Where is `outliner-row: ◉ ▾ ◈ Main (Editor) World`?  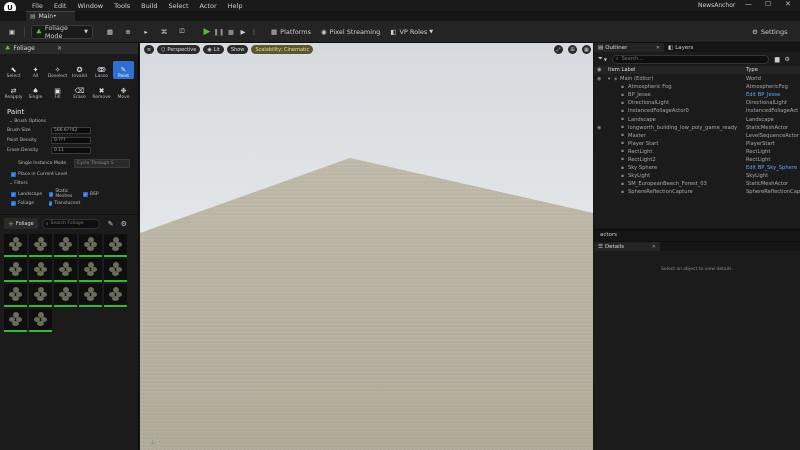
outliner-row: ◉ ▾ ◈ Main (Editor) World is located at coordinates (697, 79).